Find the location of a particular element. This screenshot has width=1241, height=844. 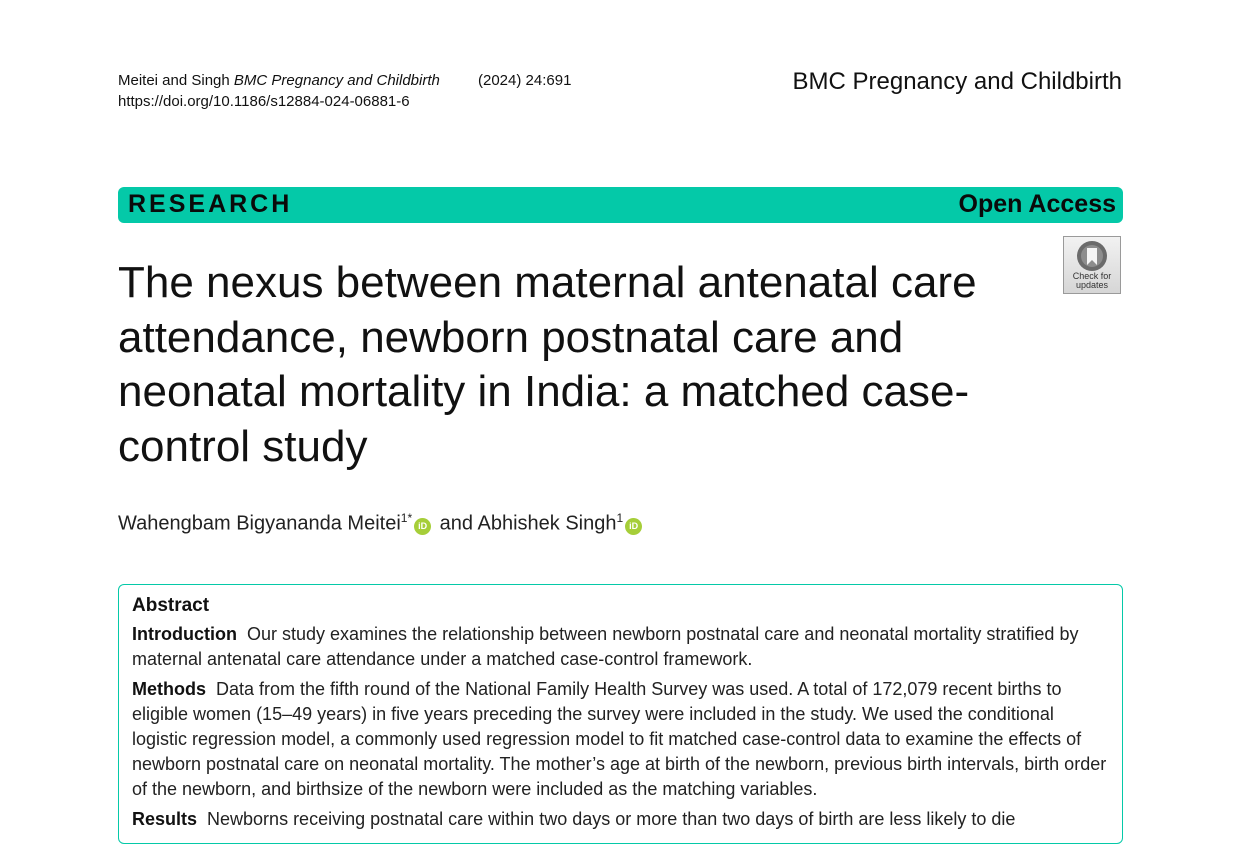

journal-italic: BMC Pregnancy and Childbirth is located at coordinates (336, 80).